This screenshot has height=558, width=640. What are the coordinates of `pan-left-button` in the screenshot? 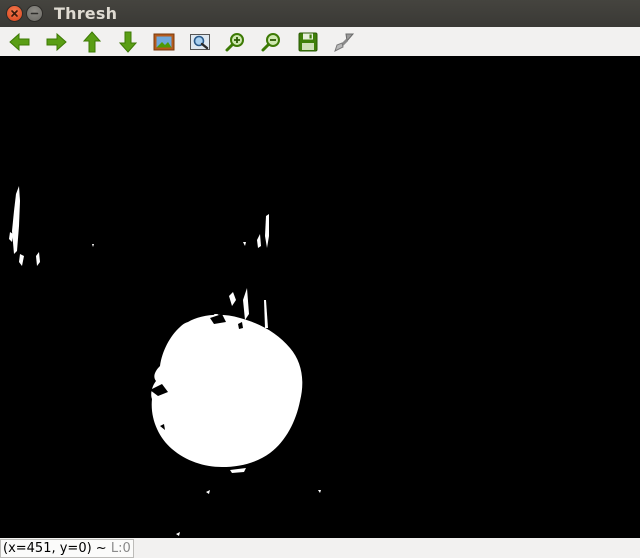 It's located at (20, 42).